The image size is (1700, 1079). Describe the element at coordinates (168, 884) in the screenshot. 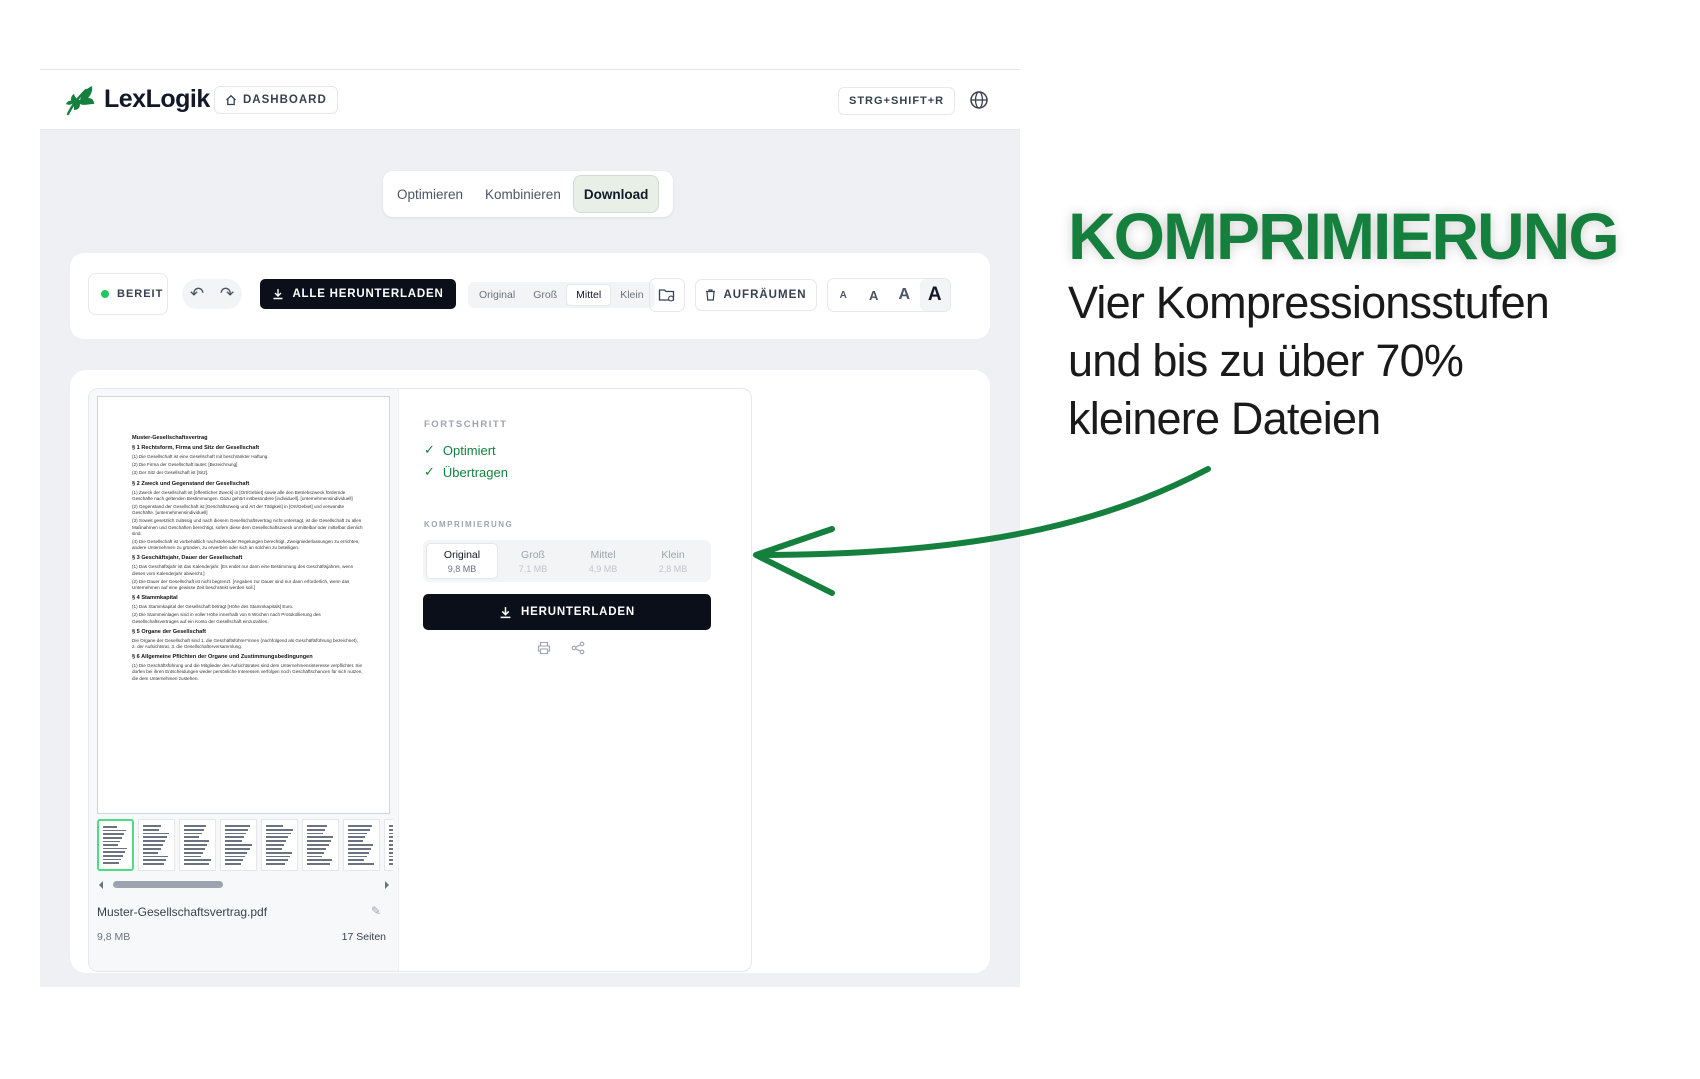

I see `scrollbar-thumb` at that location.